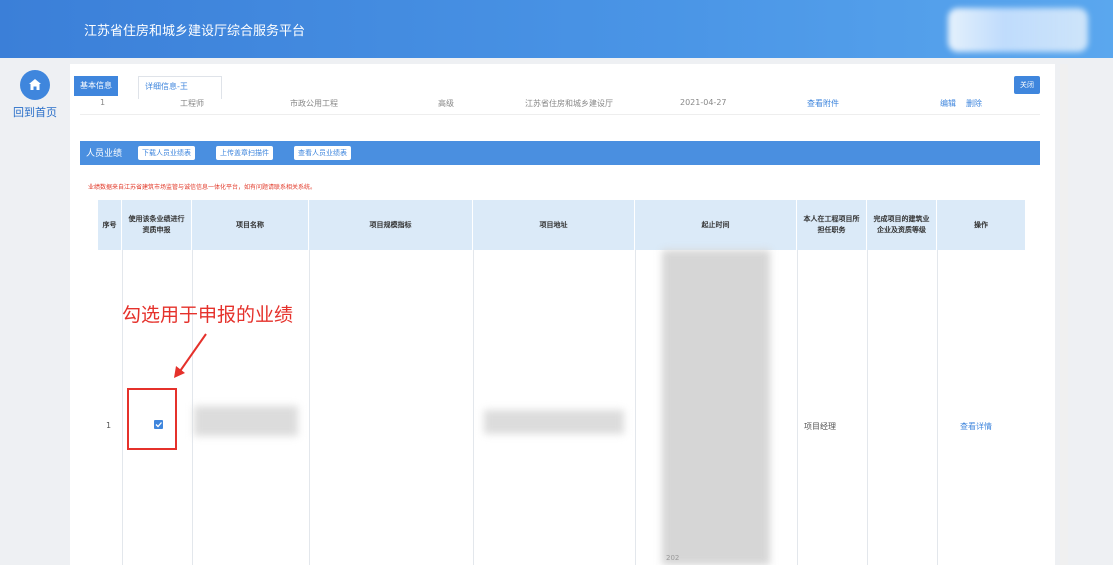  What do you see at coordinates (96, 86) in the screenshot?
I see `tab-basic-info: 基本信息` at bounding box center [96, 86].